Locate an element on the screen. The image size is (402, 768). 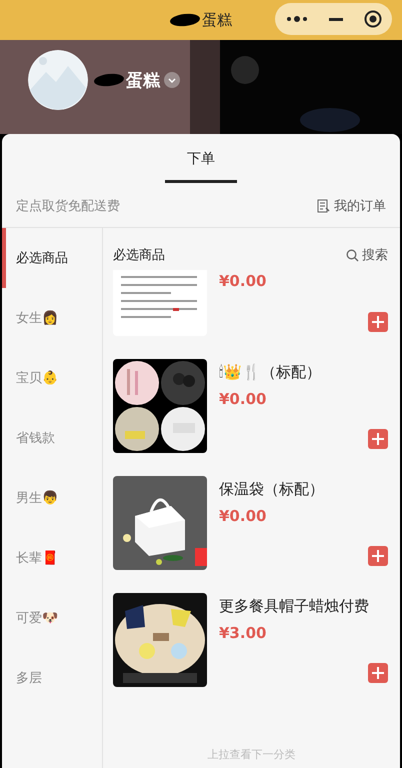
shop-name: 蛋糕 is located at coordinates (143, 81).